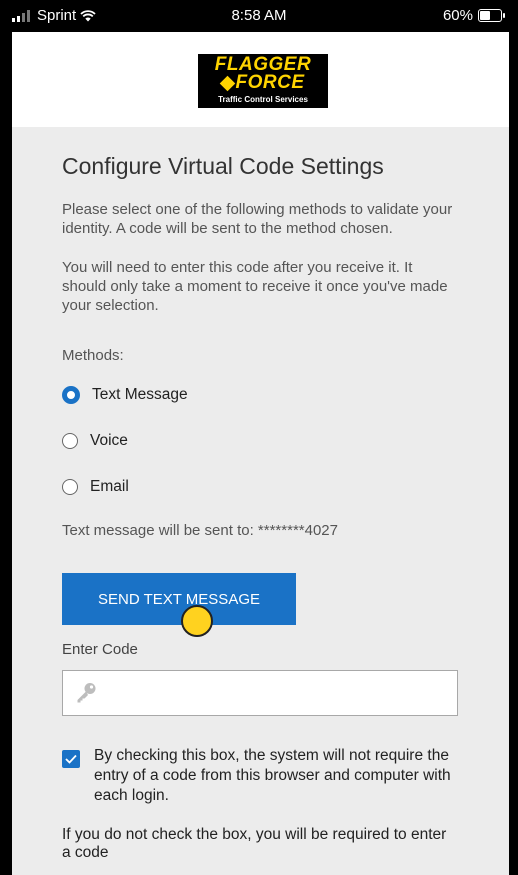 Image resolution: width=518 pixels, height=875 pixels. I want to click on checkmark-icon, so click(71, 759).